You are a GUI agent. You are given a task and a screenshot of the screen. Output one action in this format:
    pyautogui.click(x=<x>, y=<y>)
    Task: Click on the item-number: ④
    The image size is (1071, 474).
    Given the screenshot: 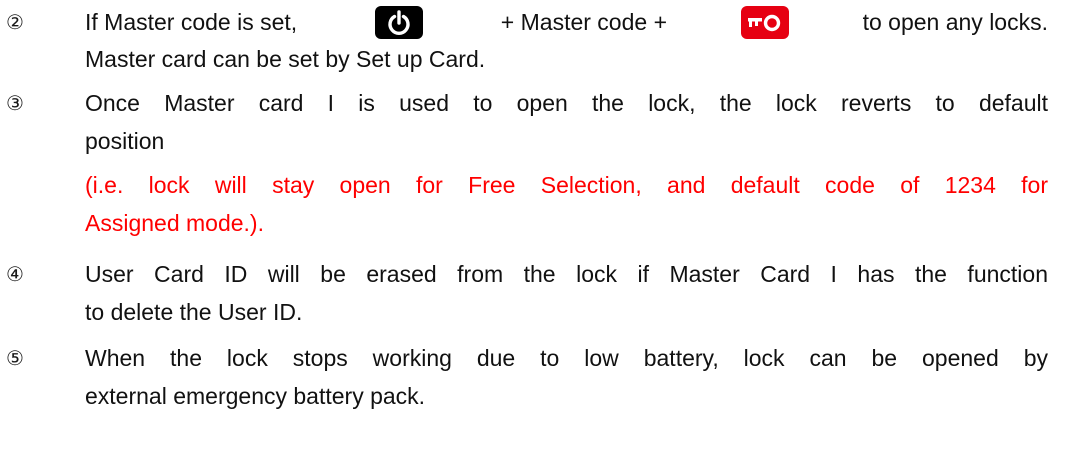 What is the action you would take?
    pyautogui.click(x=15, y=274)
    